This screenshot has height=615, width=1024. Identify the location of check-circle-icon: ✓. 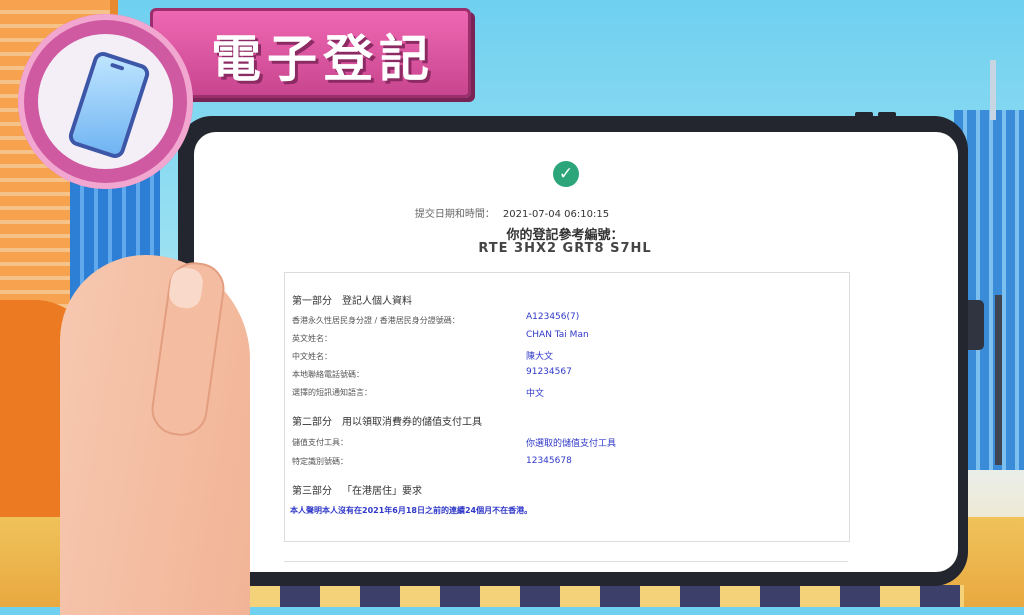
(566, 174).